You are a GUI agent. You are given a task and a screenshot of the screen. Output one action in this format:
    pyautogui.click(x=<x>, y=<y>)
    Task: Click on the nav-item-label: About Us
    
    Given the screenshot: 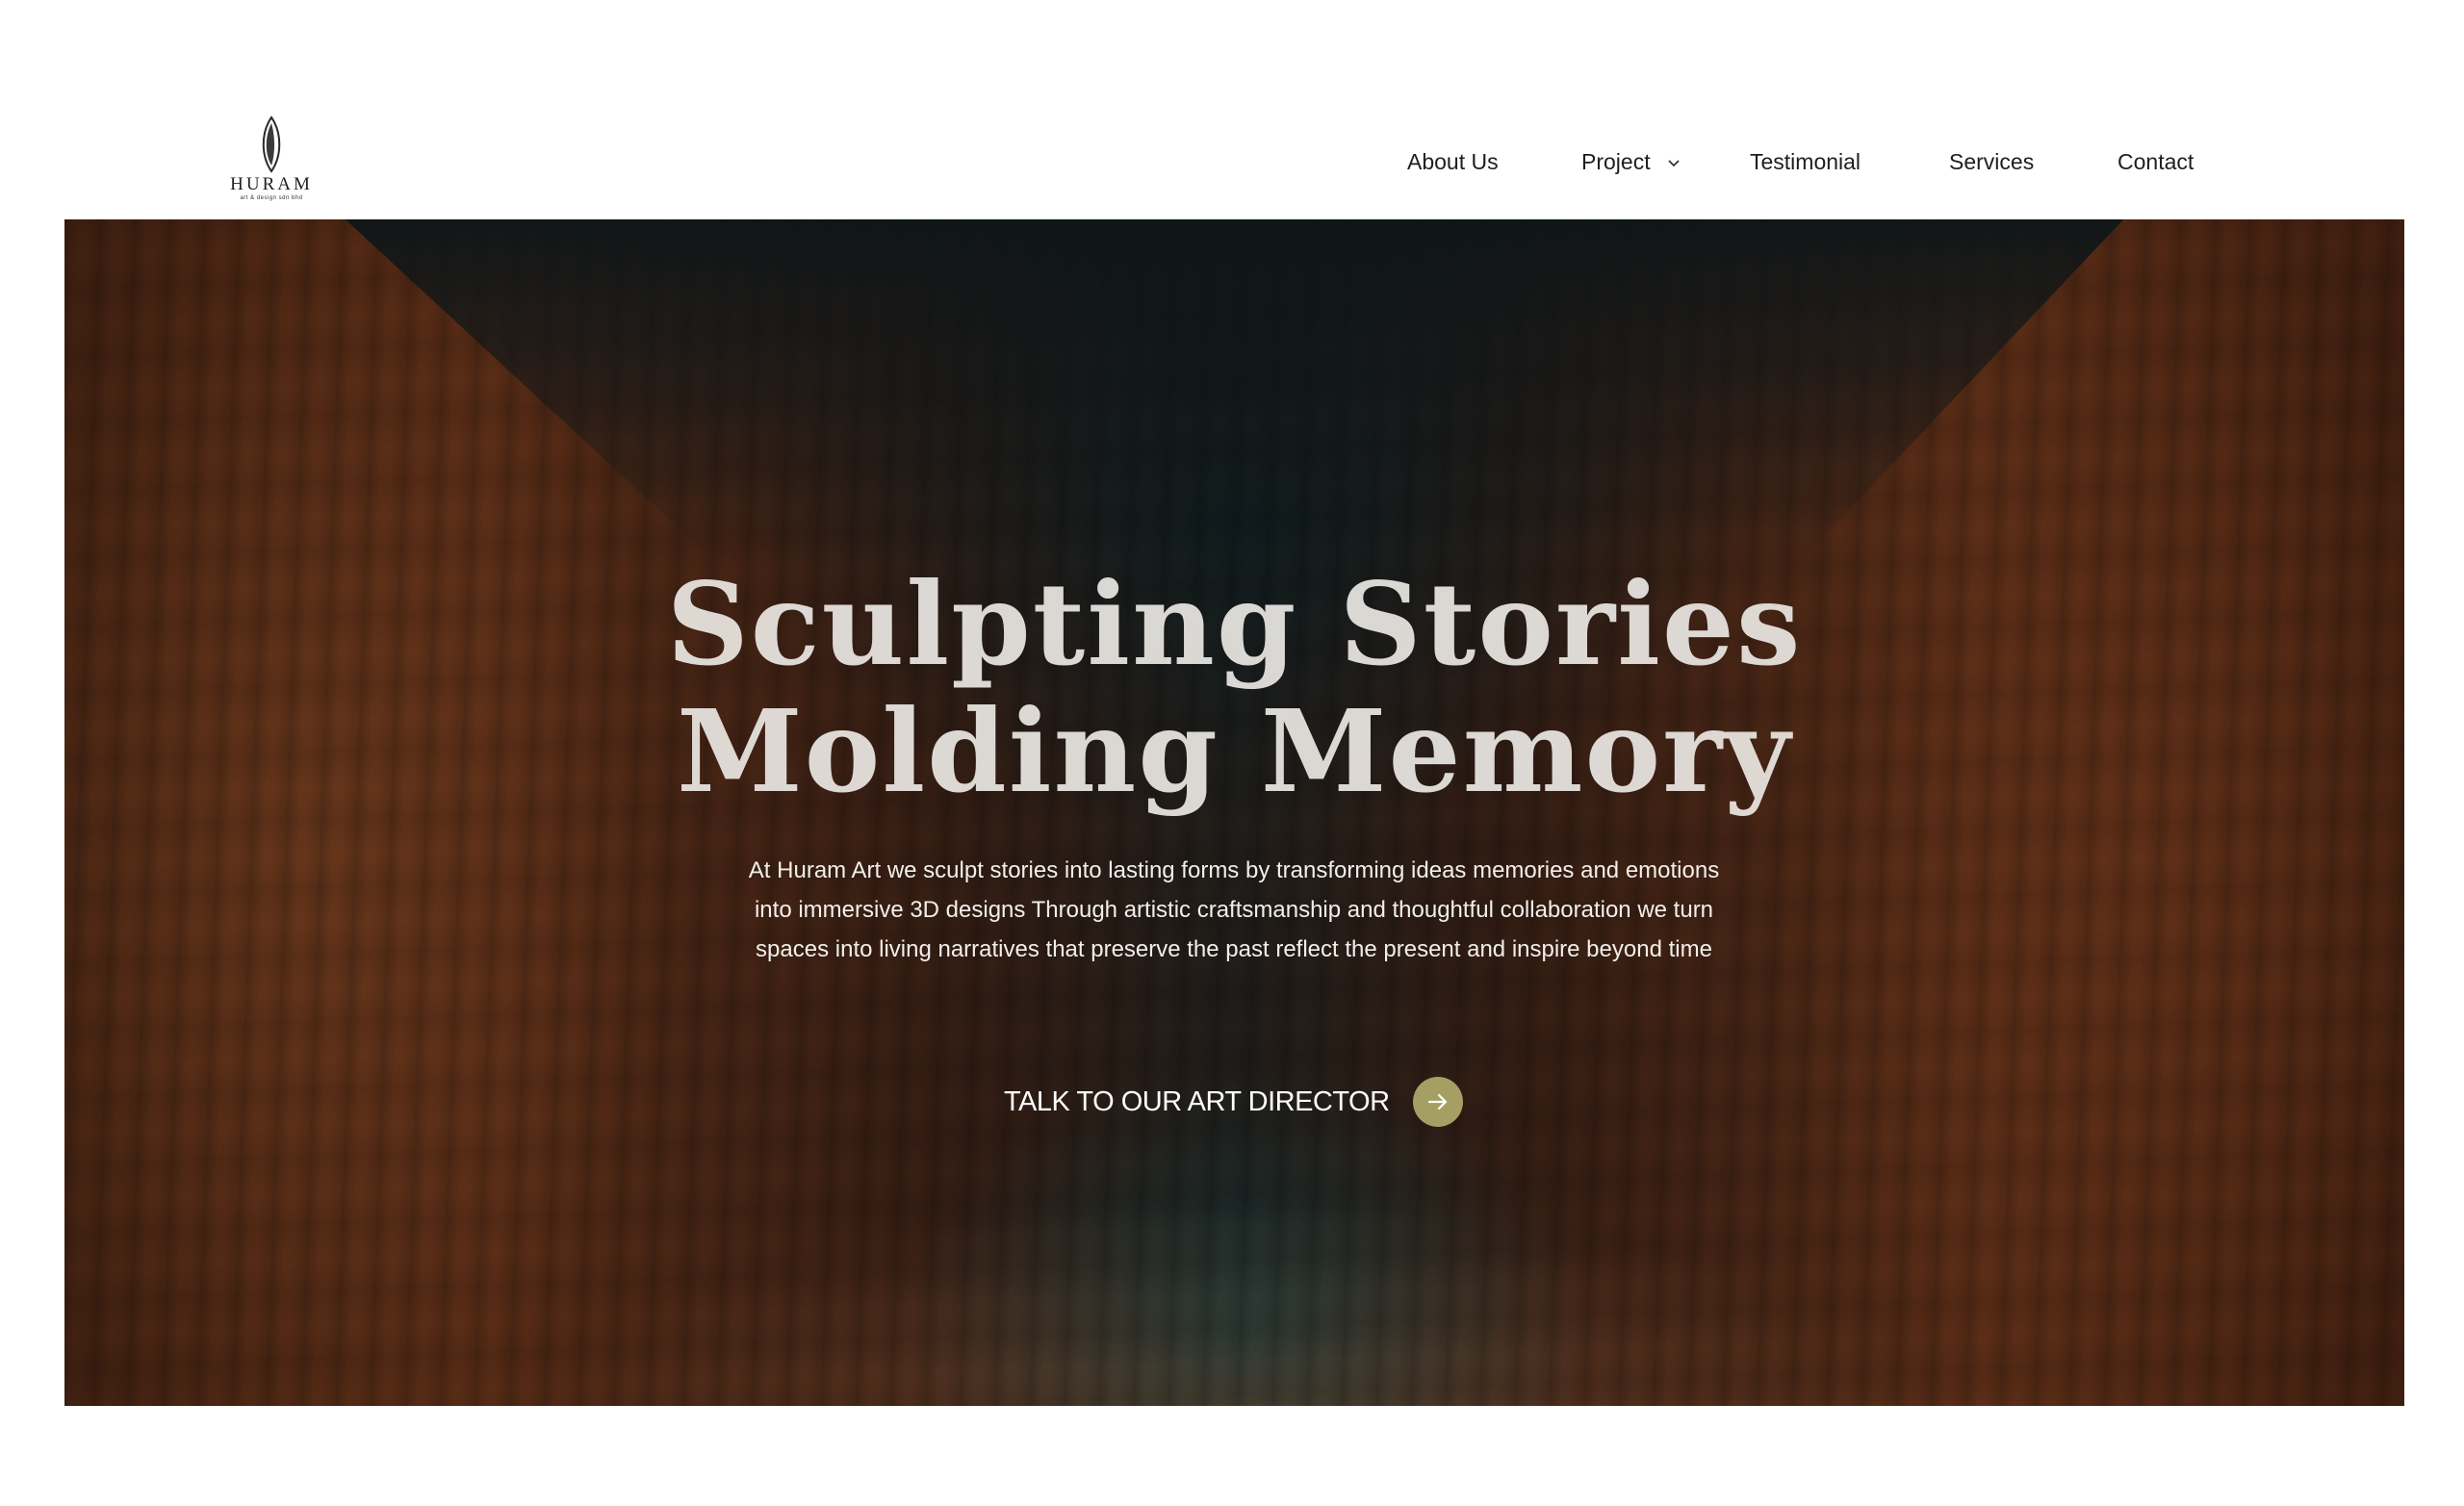 What is the action you would take?
    pyautogui.click(x=1453, y=161)
    